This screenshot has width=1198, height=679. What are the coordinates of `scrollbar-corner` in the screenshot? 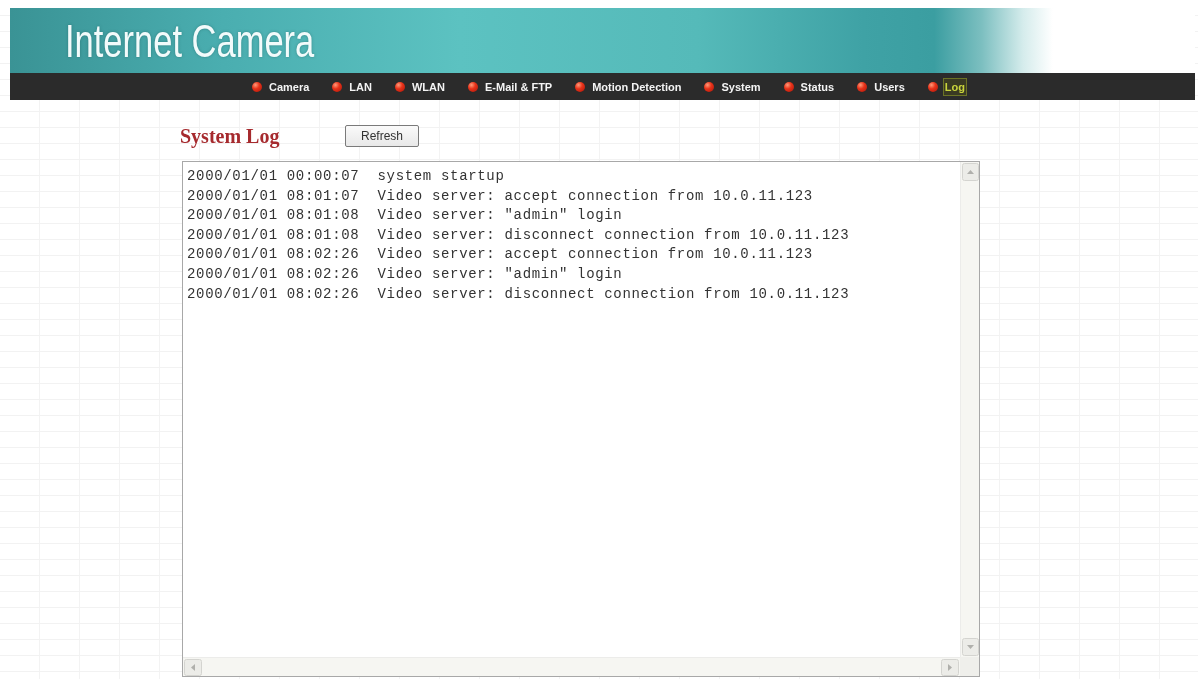 It's located at (969, 666).